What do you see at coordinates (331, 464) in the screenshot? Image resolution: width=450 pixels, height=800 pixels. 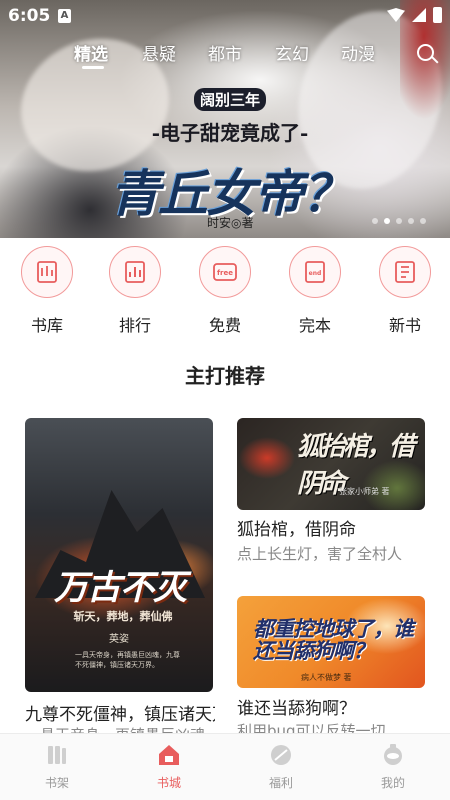 I see `side-book-cover: 狐抬棺，借阴命 张家小师弟 著` at bounding box center [331, 464].